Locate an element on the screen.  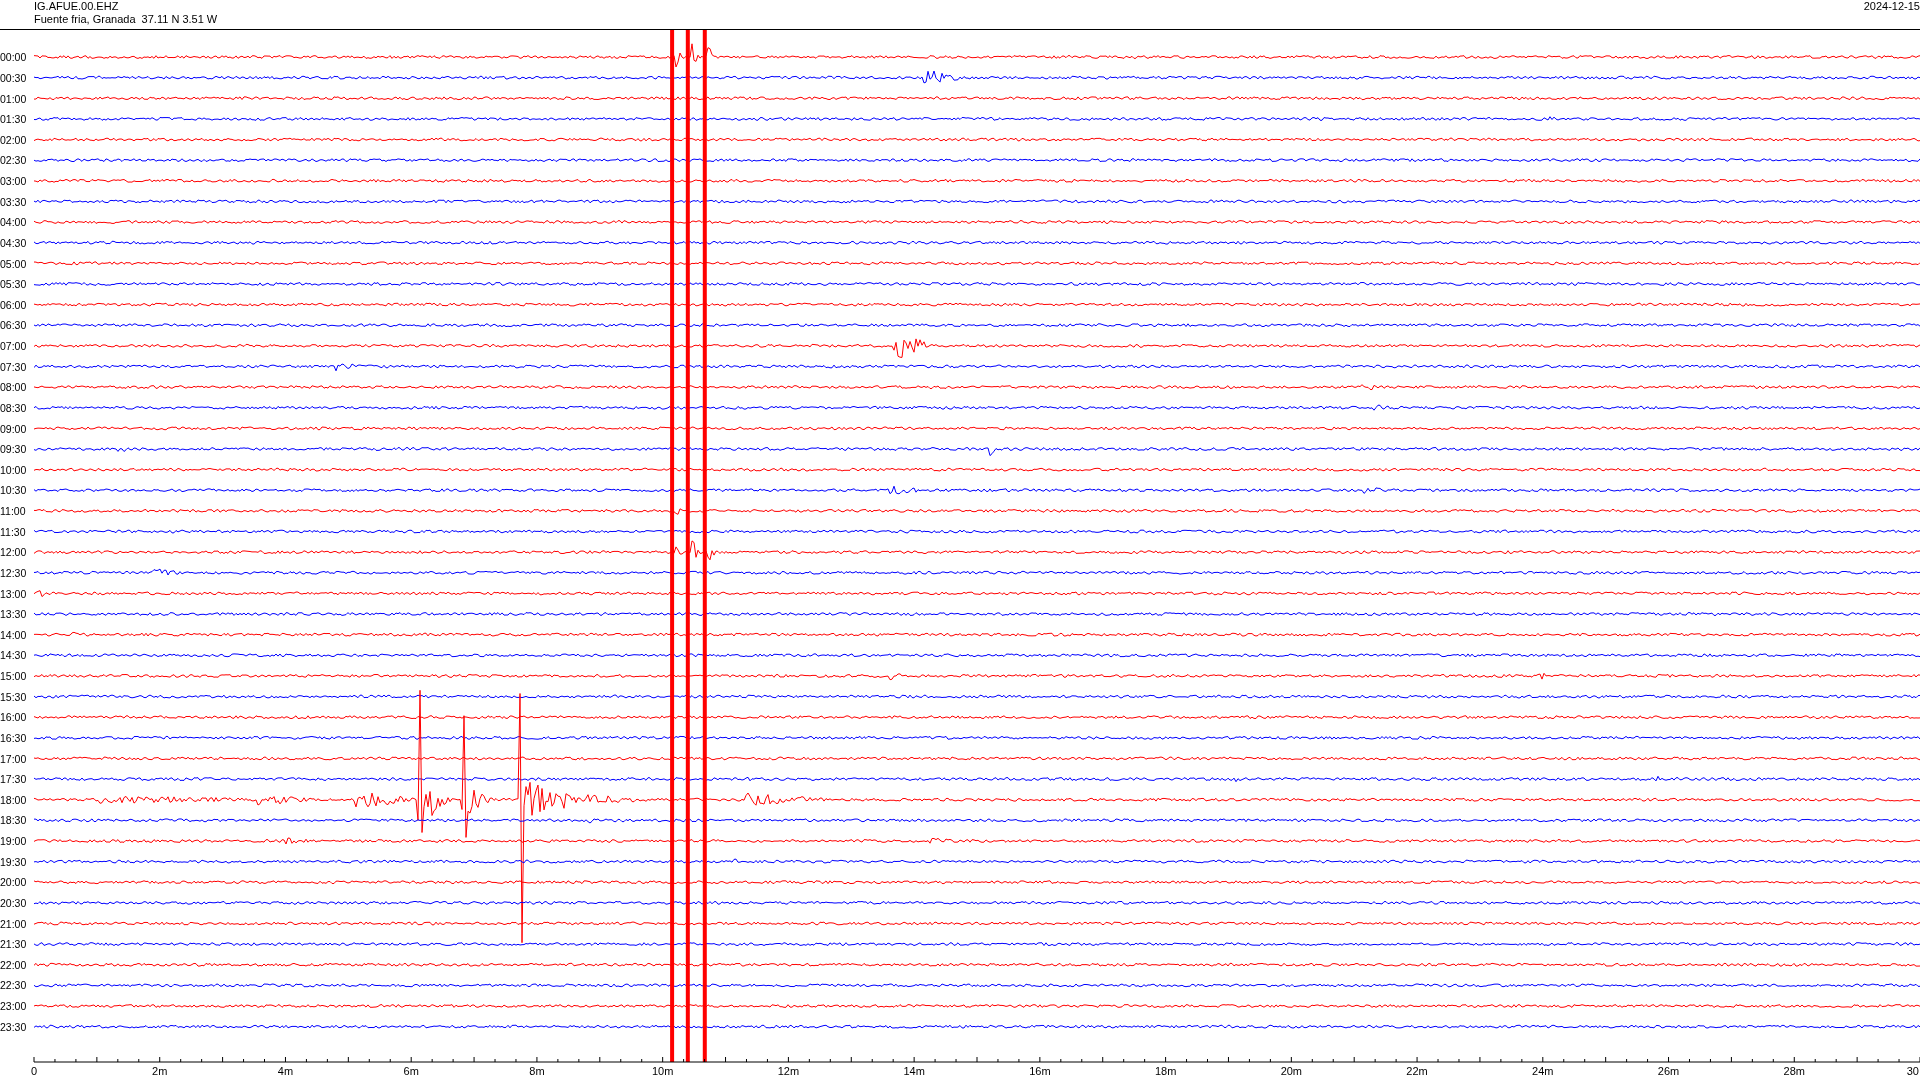
time-label: 20:30 is located at coordinates (13, 902).